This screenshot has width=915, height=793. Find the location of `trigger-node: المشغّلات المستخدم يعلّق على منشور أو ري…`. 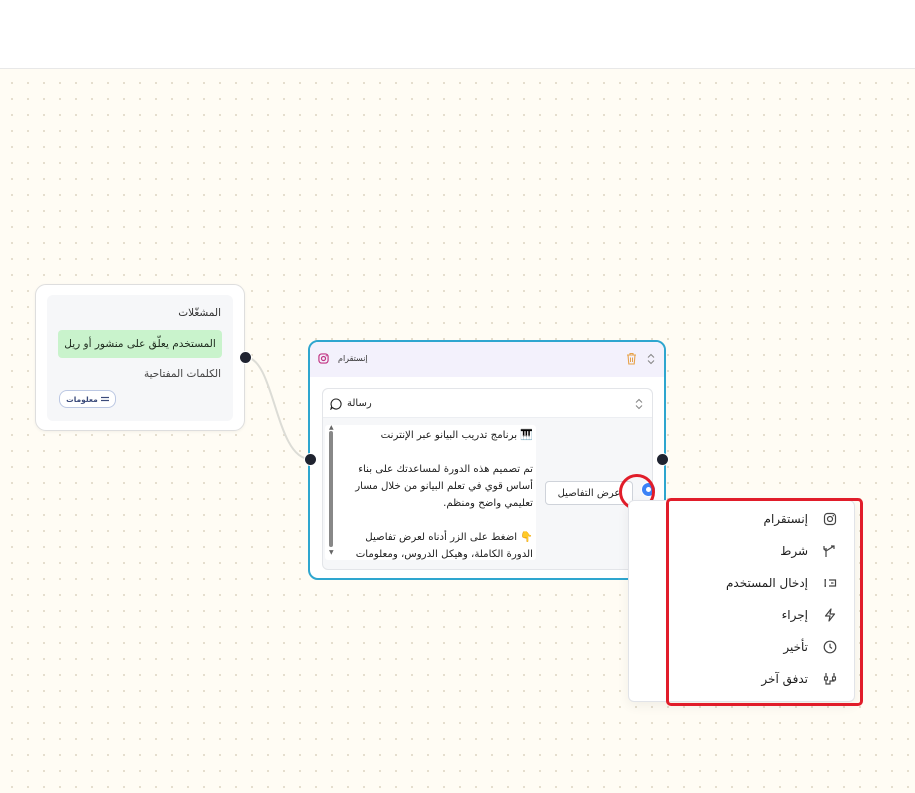

trigger-node: المشغّلات المستخدم يعلّق على منشور أو ري… is located at coordinates (140, 357).